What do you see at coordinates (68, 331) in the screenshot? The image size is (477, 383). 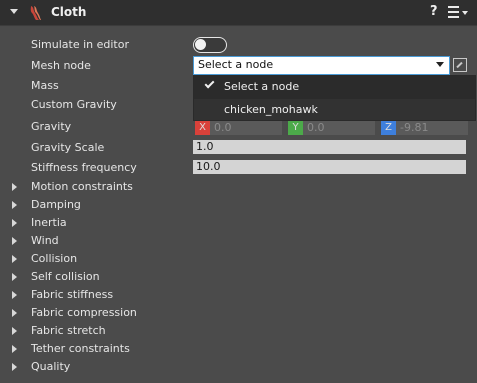 I see `group-fabric-stretch: Fabric stretch` at bounding box center [68, 331].